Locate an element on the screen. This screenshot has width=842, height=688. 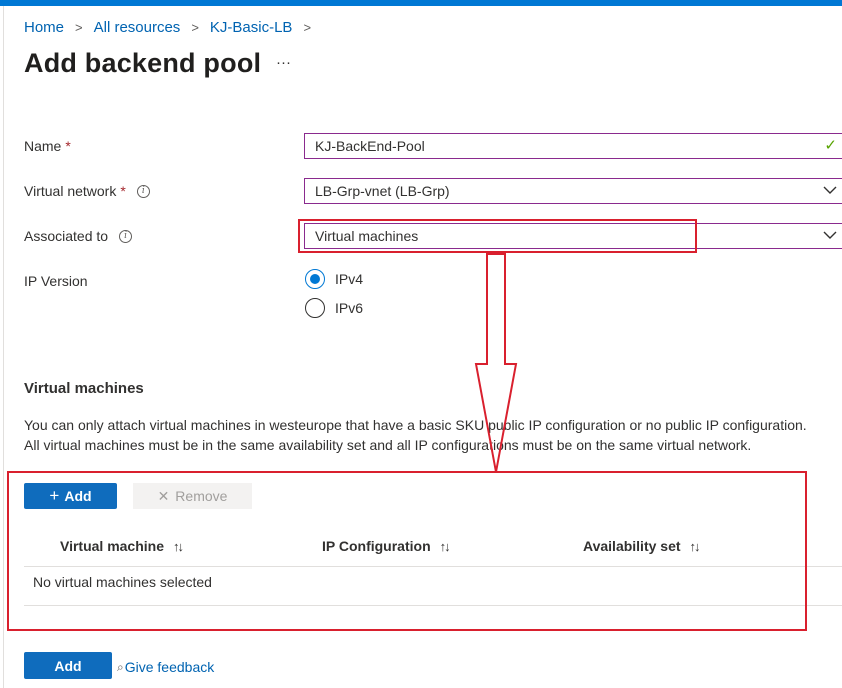
add-vm-label: Add is located at coordinates (78, 496).